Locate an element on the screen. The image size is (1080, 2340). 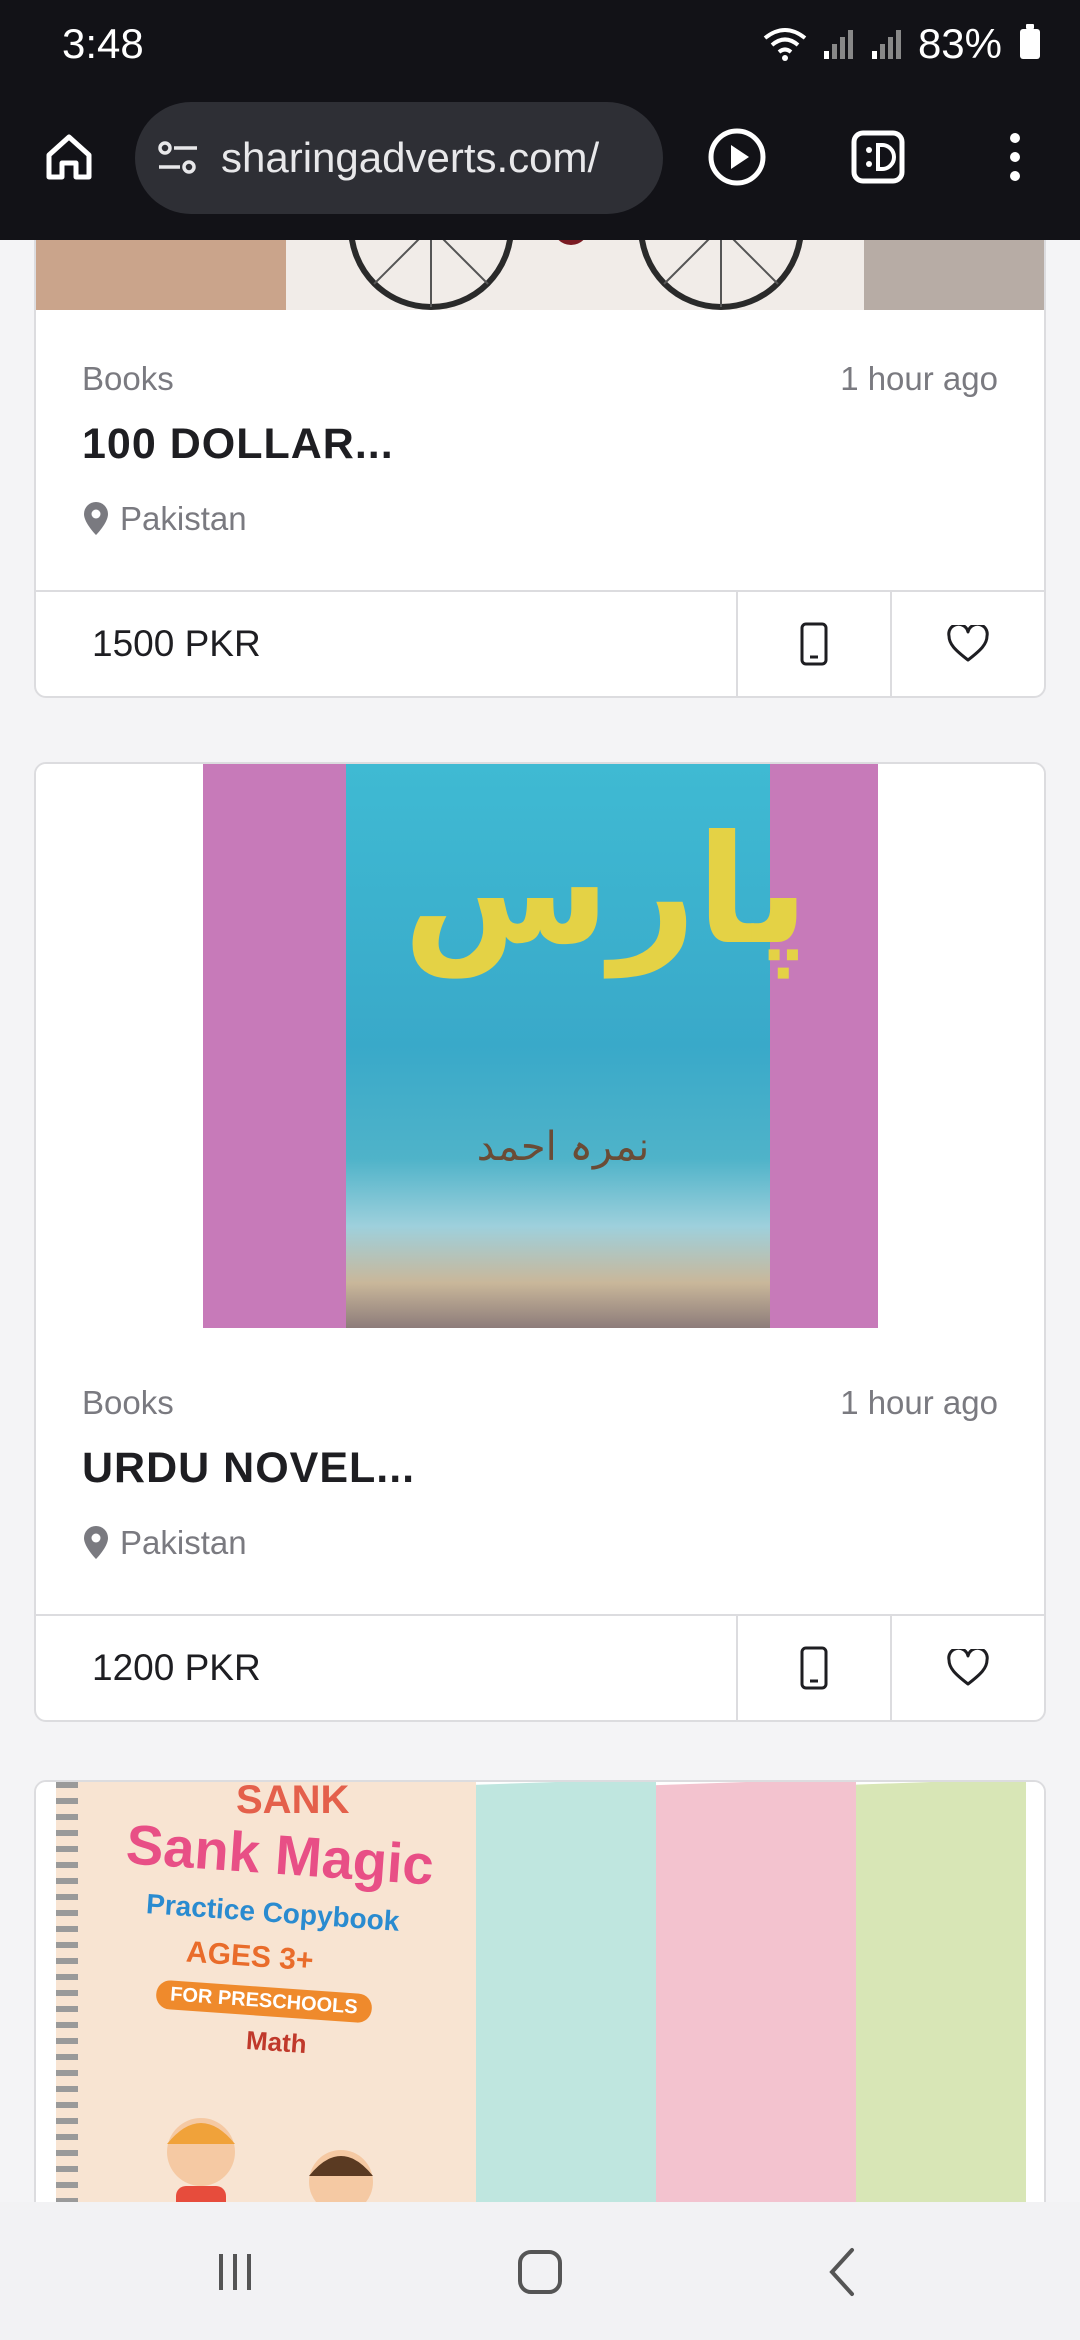
back-button is located at coordinates (842, 2272).